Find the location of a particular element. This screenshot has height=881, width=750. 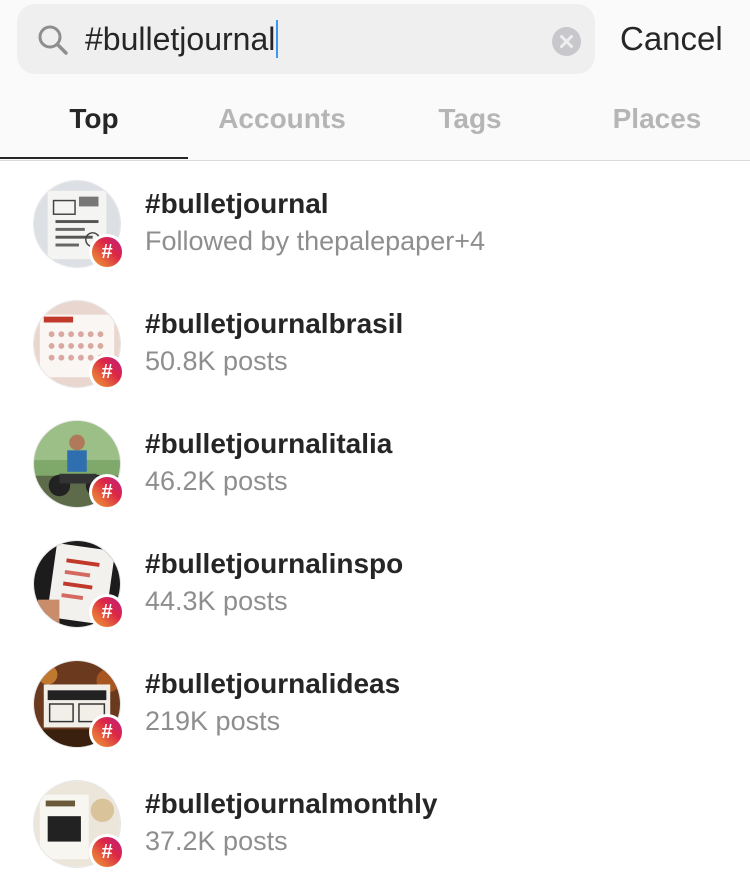

list-item: # #bulletjournalinspo 44.3K posts is located at coordinates (375, 581).